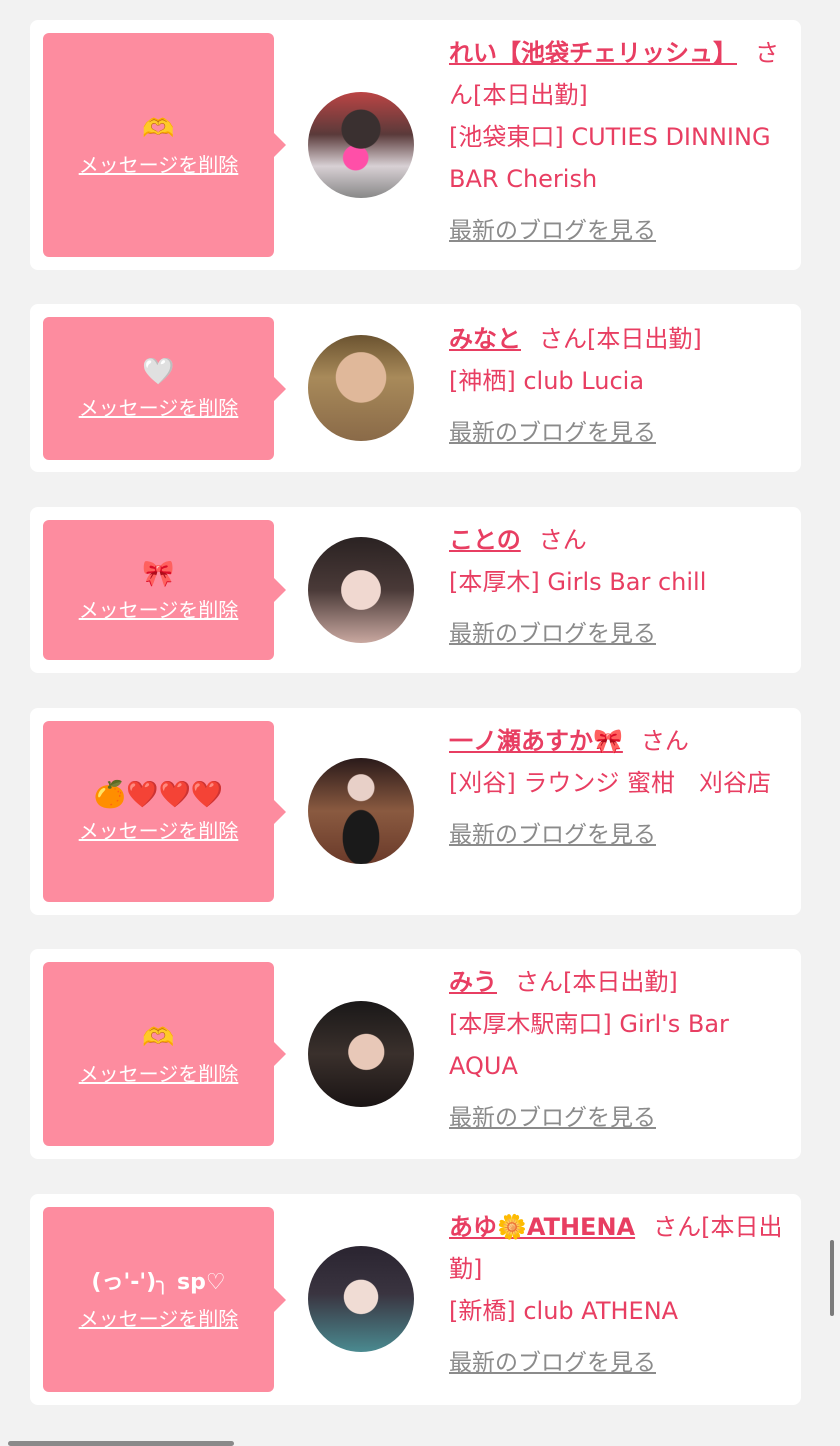 The image size is (840, 1446). I want to click on cast-info: 一ノ瀬あすか🎀 さん [刈谷] ラウンジ 蜜柑 刈谷店 最新のブログを見る, so click(621, 788).